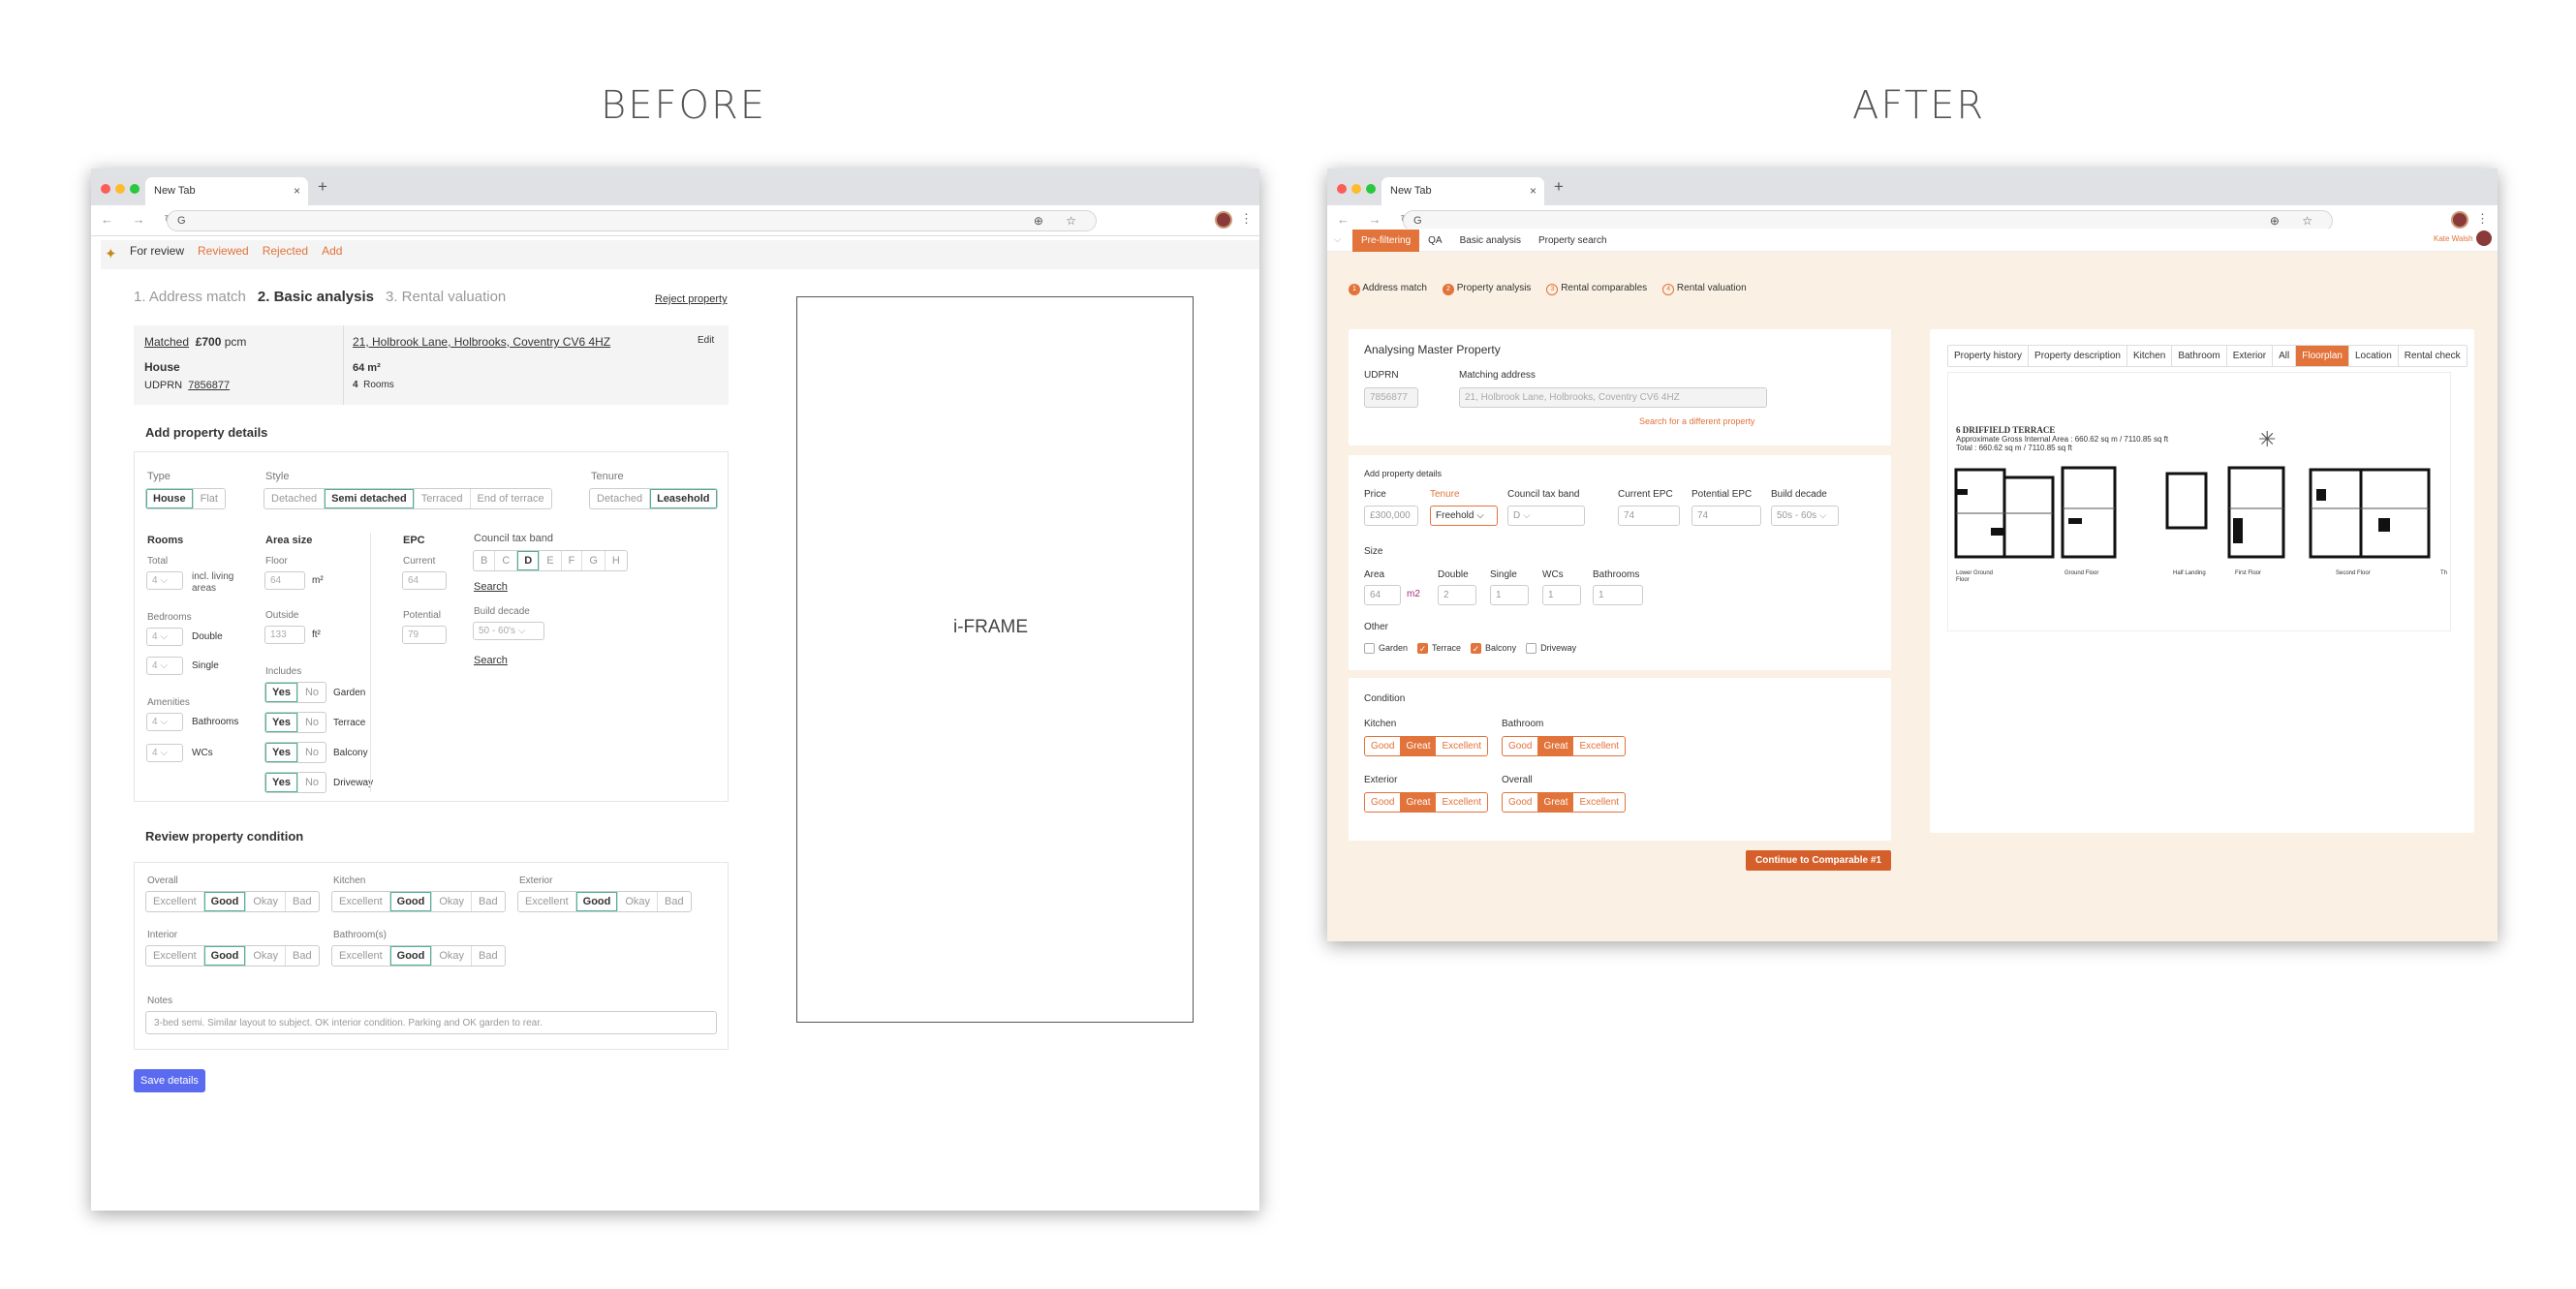  What do you see at coordinates (2322, 356) in the screenshot?
I see `tab-floorplan: Floorplan` at bounding box center [2322, 356].